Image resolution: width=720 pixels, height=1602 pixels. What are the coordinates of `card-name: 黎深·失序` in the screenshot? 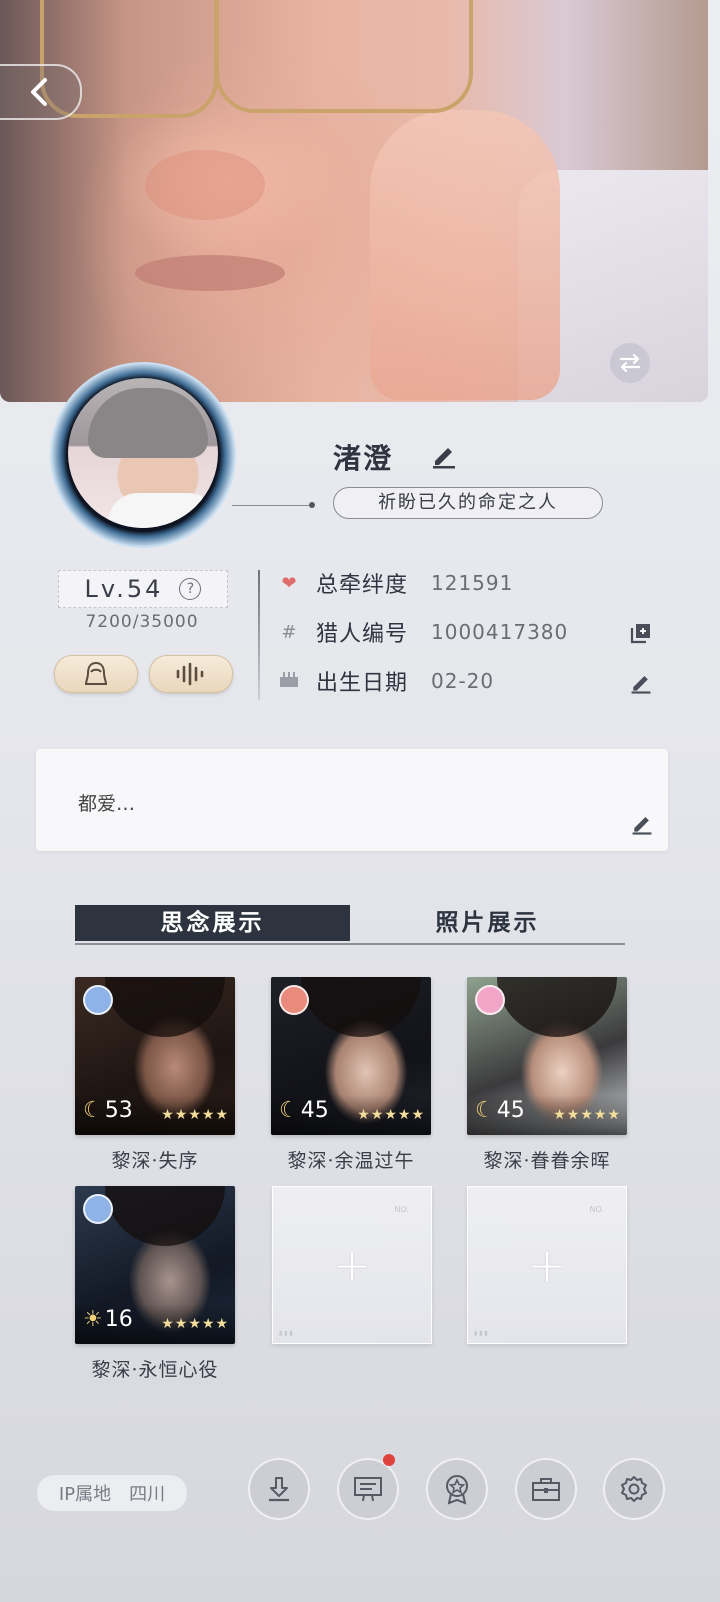 It's located at (155, 1161).